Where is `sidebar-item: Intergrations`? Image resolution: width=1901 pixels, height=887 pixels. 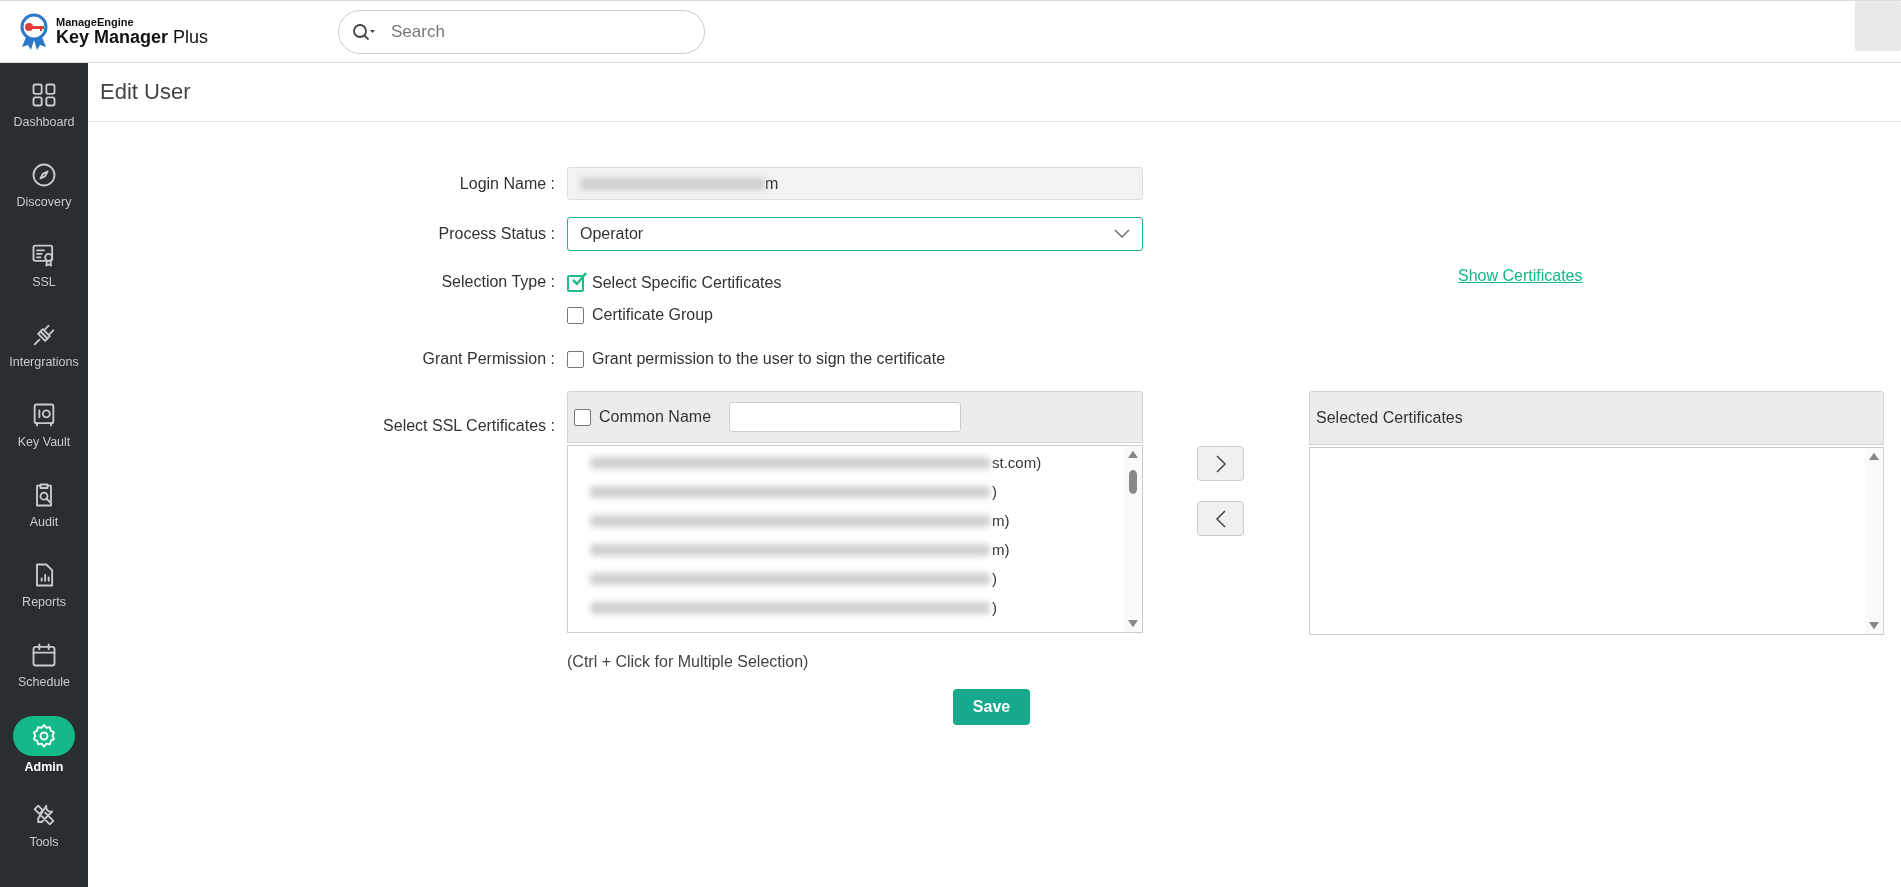
sidebar-item: Intergrations is located at coordinates (44, 345).